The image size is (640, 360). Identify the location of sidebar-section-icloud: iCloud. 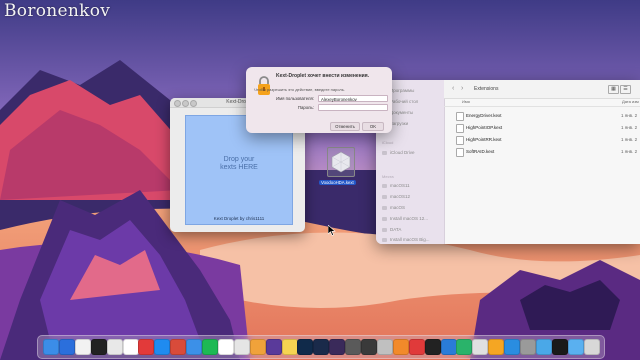
(388, 142).